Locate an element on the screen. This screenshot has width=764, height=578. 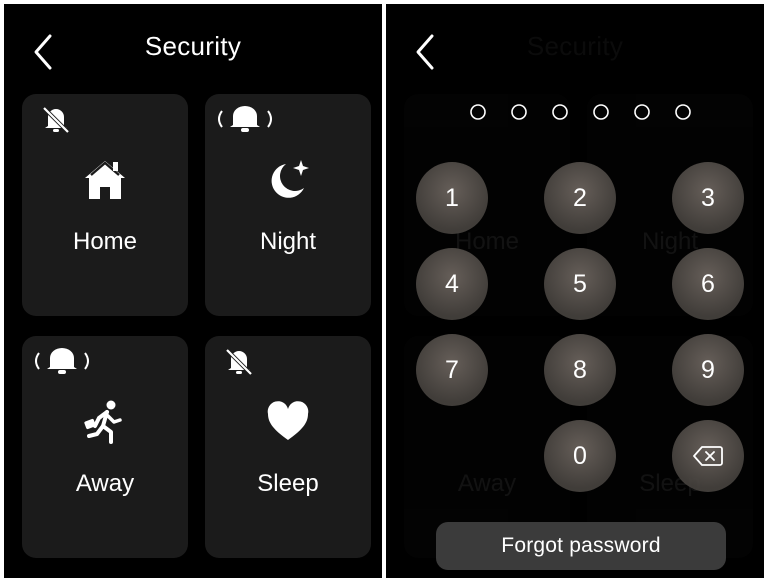
ghost-label: Away is located at coordinates (487, 483).